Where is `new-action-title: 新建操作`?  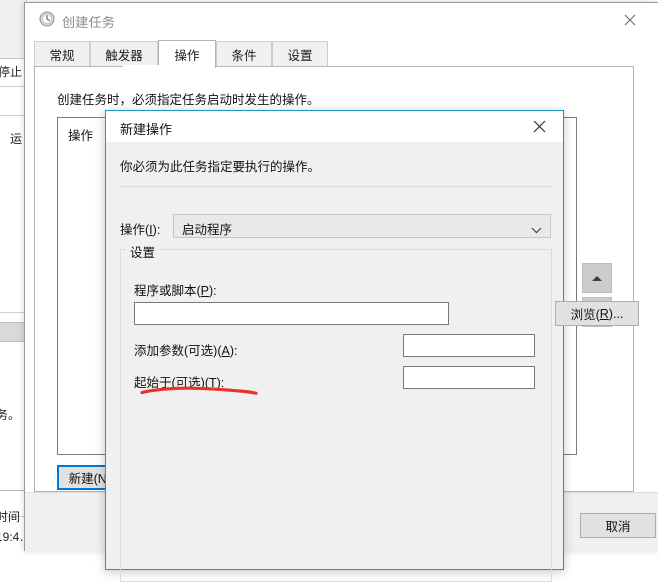 new-action-title: 新建操作 is located at coordinates (146, 129).